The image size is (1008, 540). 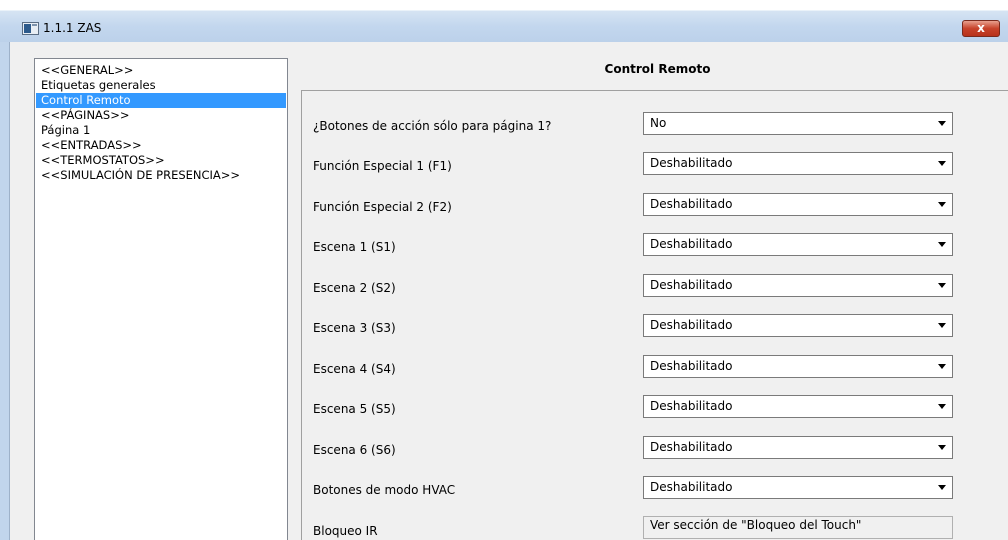 I want to click on close-button: x, so click(x=981, y=28).